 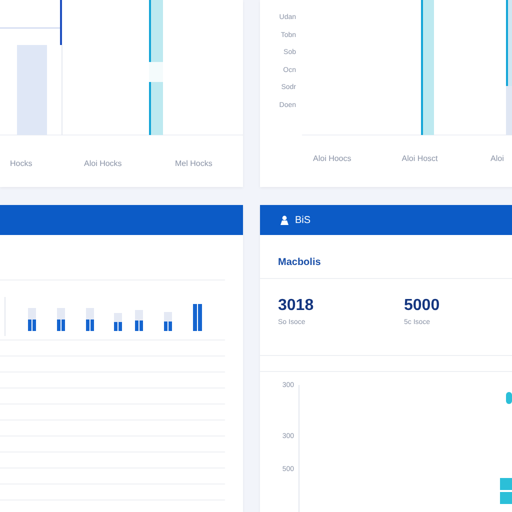 What do you see at coordinates (61, 22) in the screenshot?
I see `chart-line` at bounding box center [61, 22].